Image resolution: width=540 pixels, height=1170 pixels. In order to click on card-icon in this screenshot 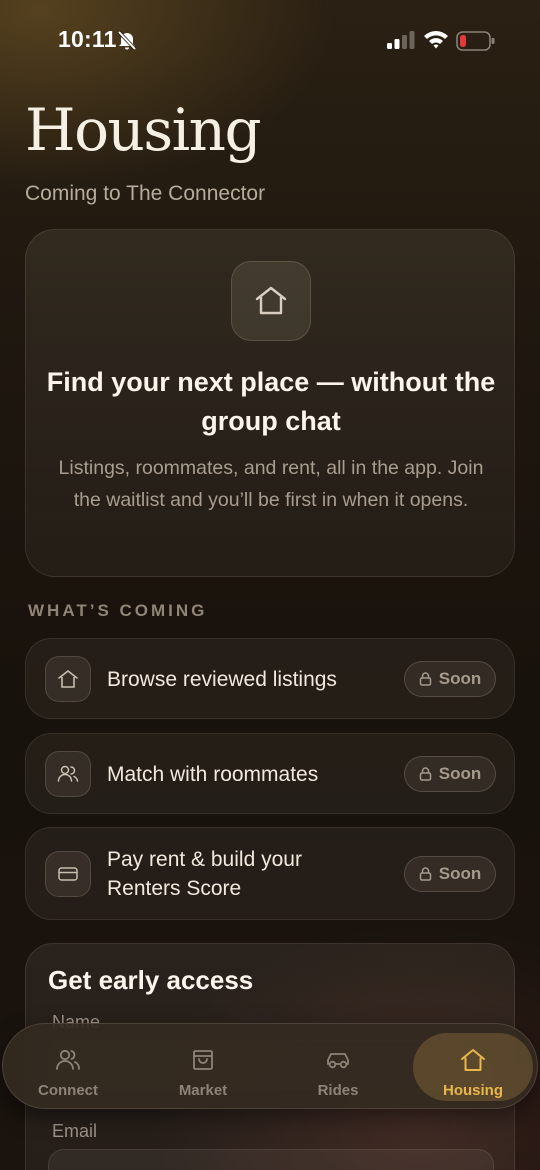, I will do `click(68, 874)`.